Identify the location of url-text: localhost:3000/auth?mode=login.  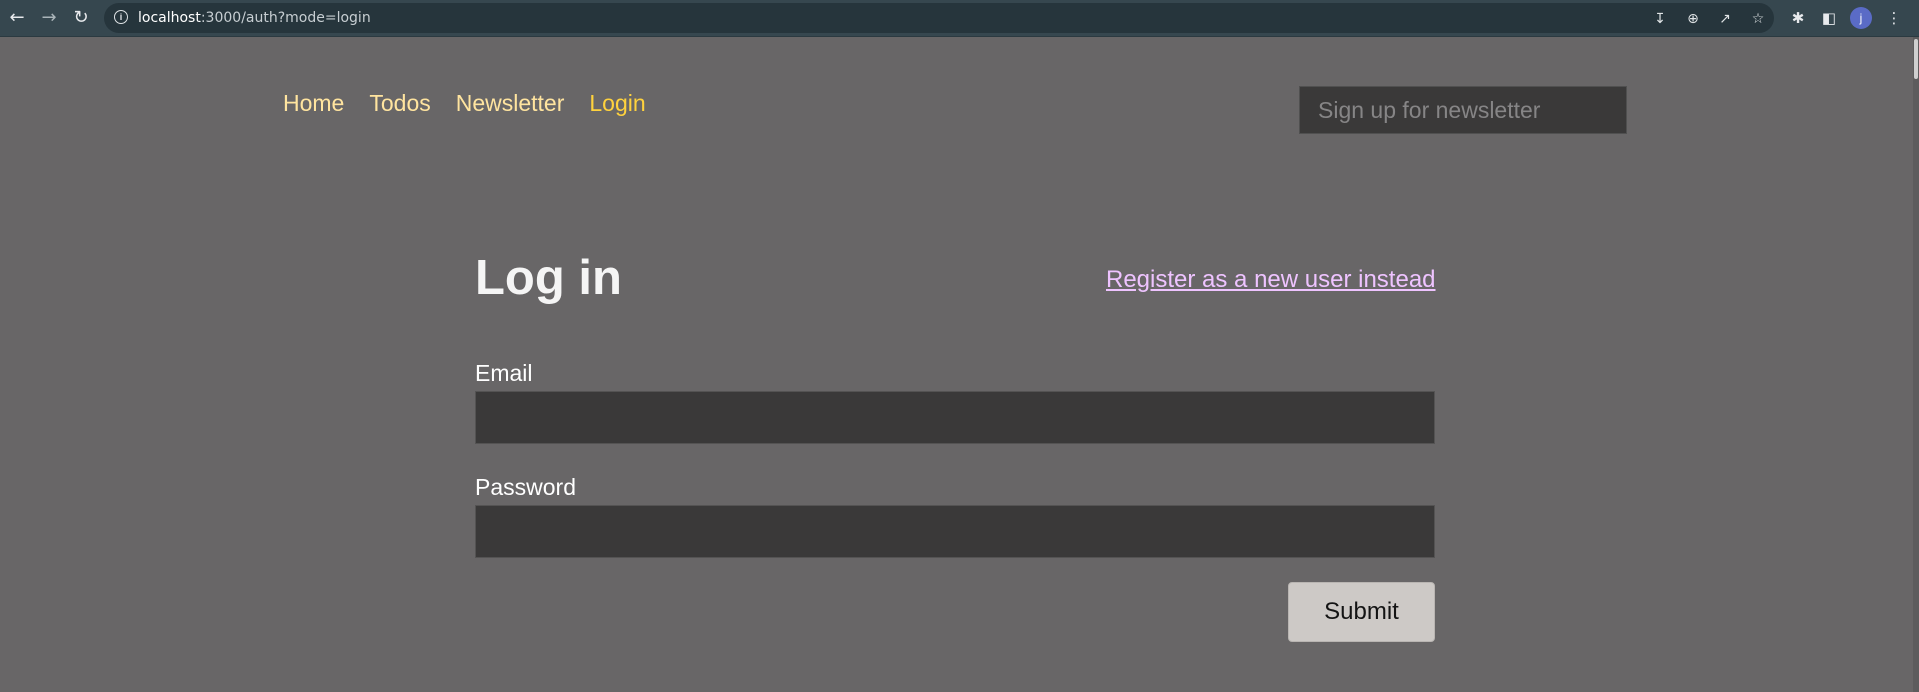
(254, 18).